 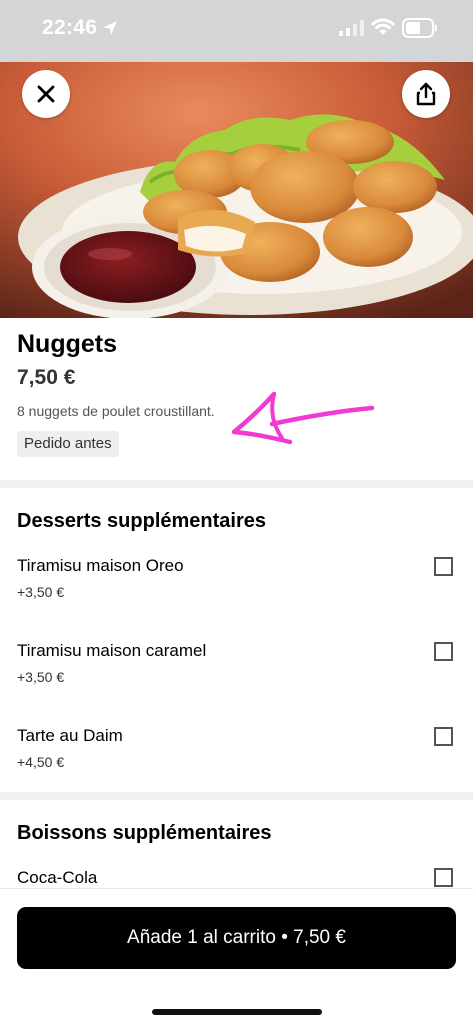 I want to click on close-icon, so click(x=46, y=94).